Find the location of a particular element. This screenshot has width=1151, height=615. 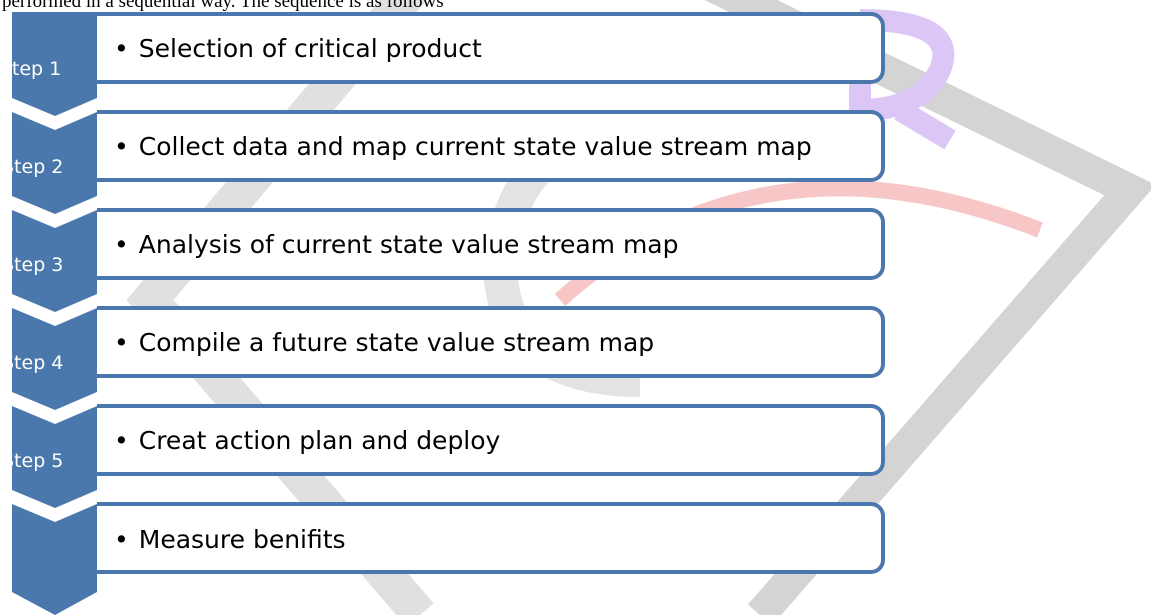

step-text-6: • Measure benifits is located at coordinates (230, 540).